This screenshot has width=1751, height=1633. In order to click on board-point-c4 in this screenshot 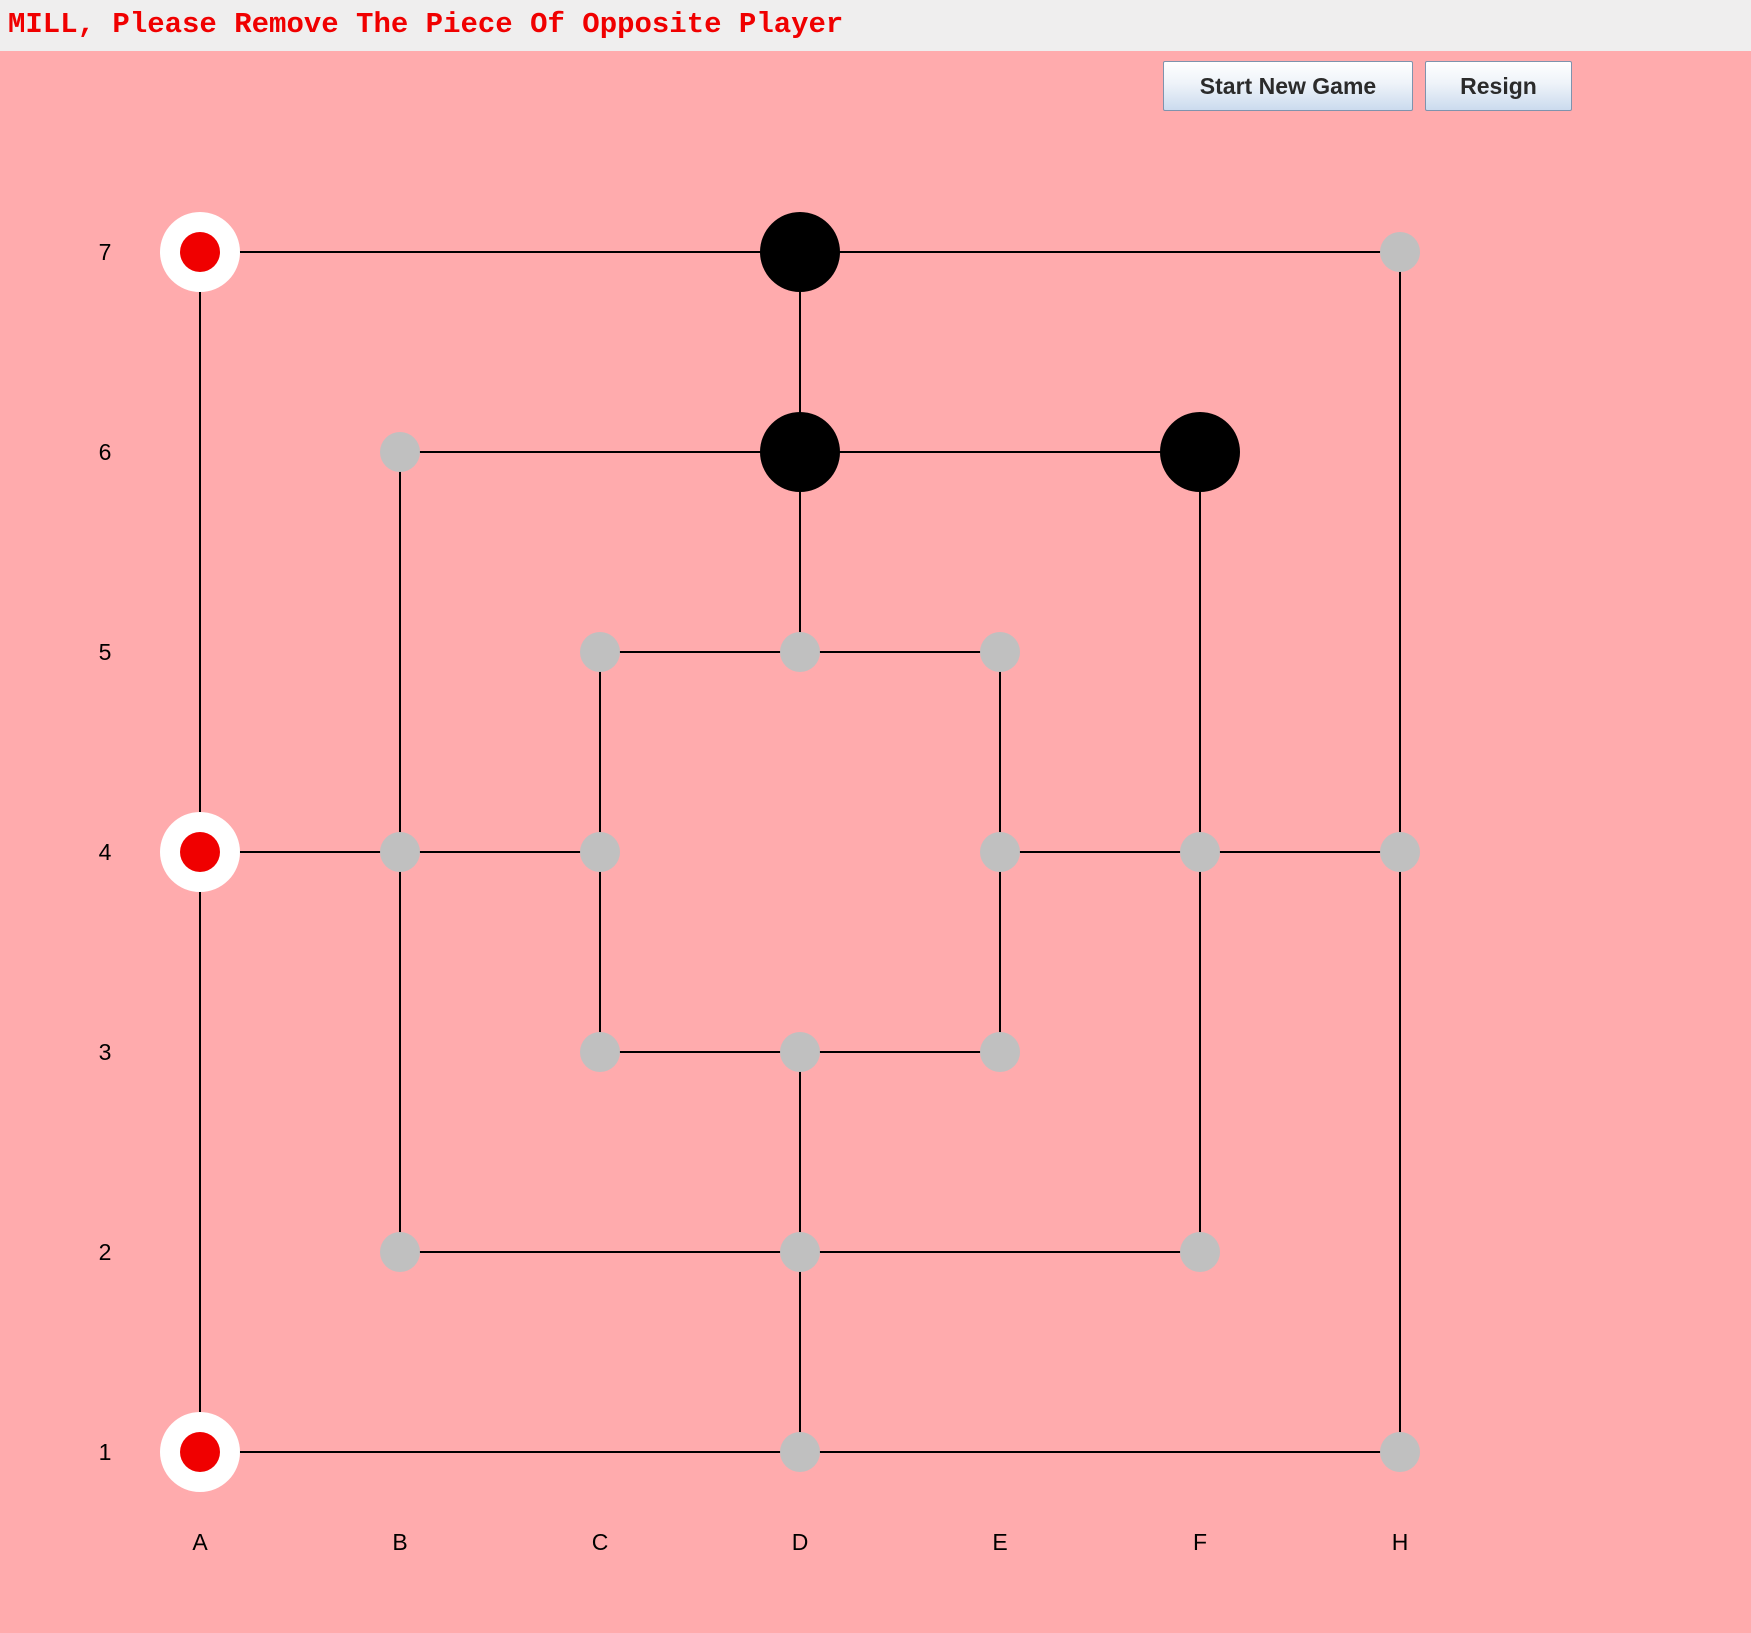, I will do `click(600, 852)`.